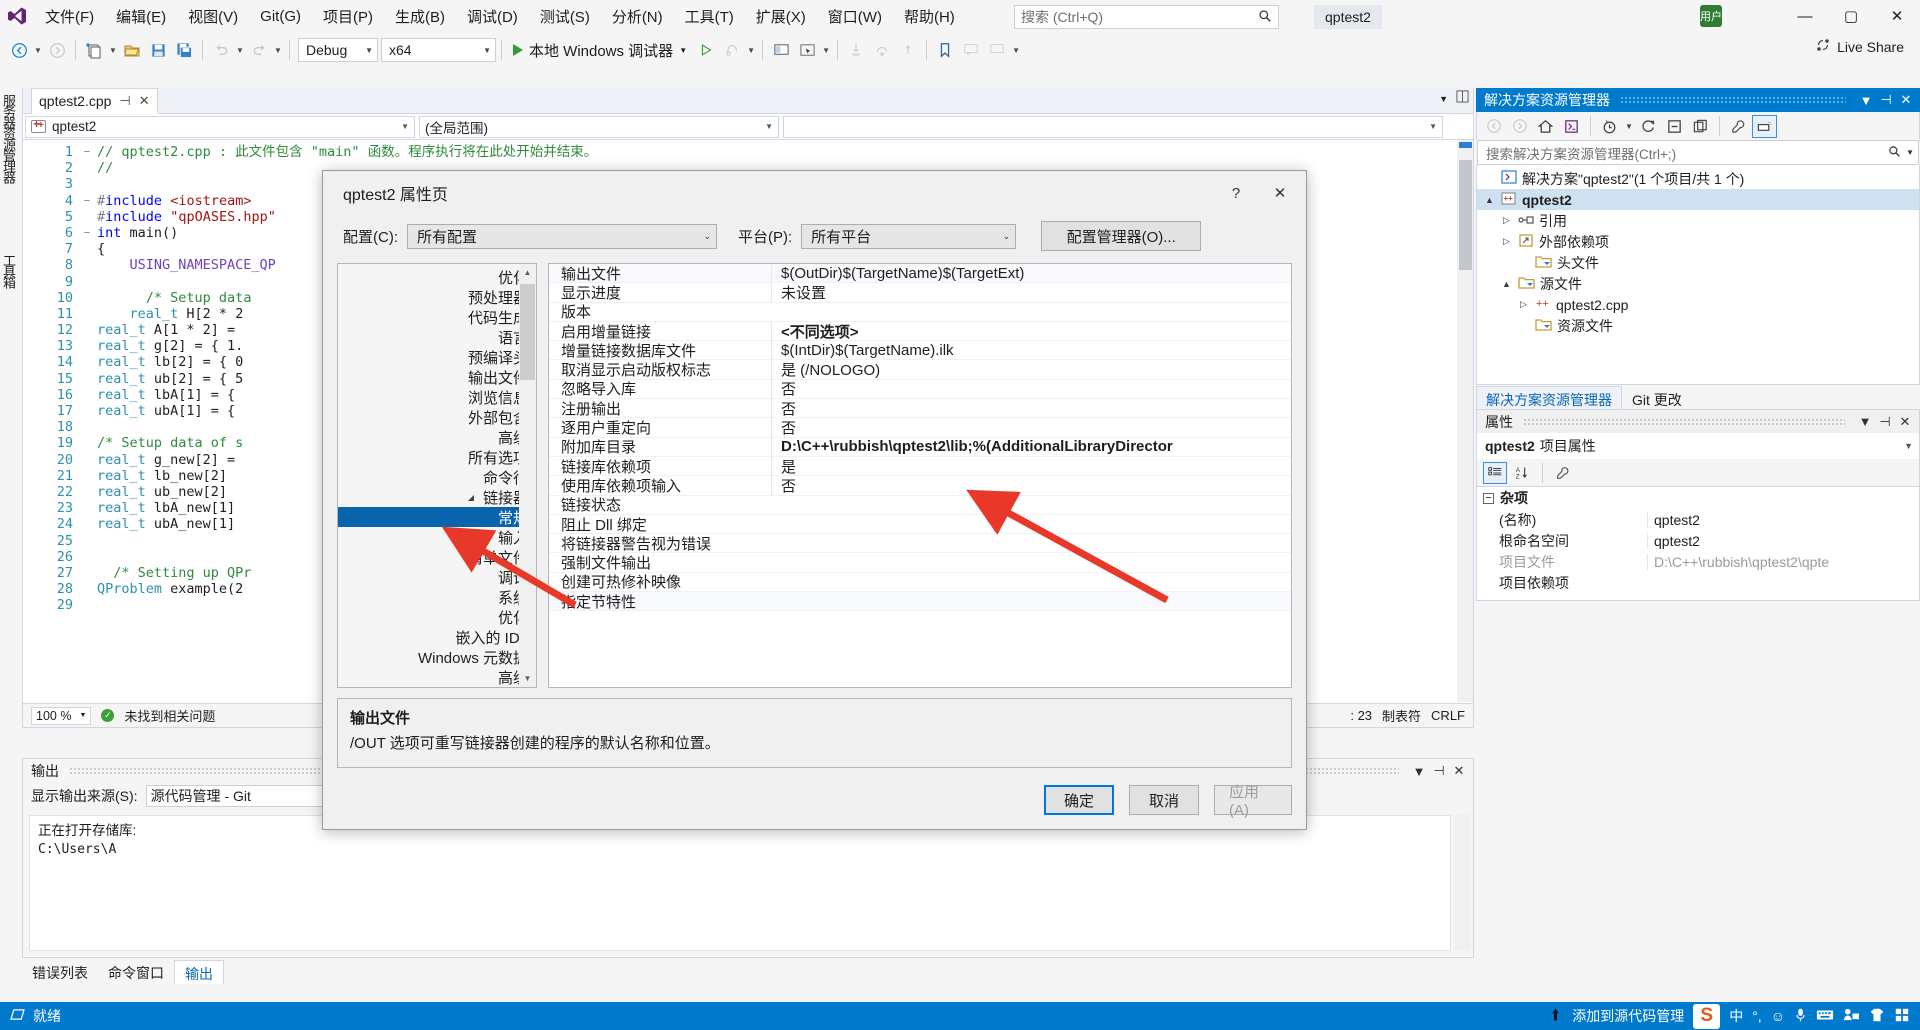 The width and height of the screenshot is (1920, 1030). What do you see at coordinates (1897, 16) in the screenshot?
I see `close-button: ✕` at bounding box center [1897, 16].